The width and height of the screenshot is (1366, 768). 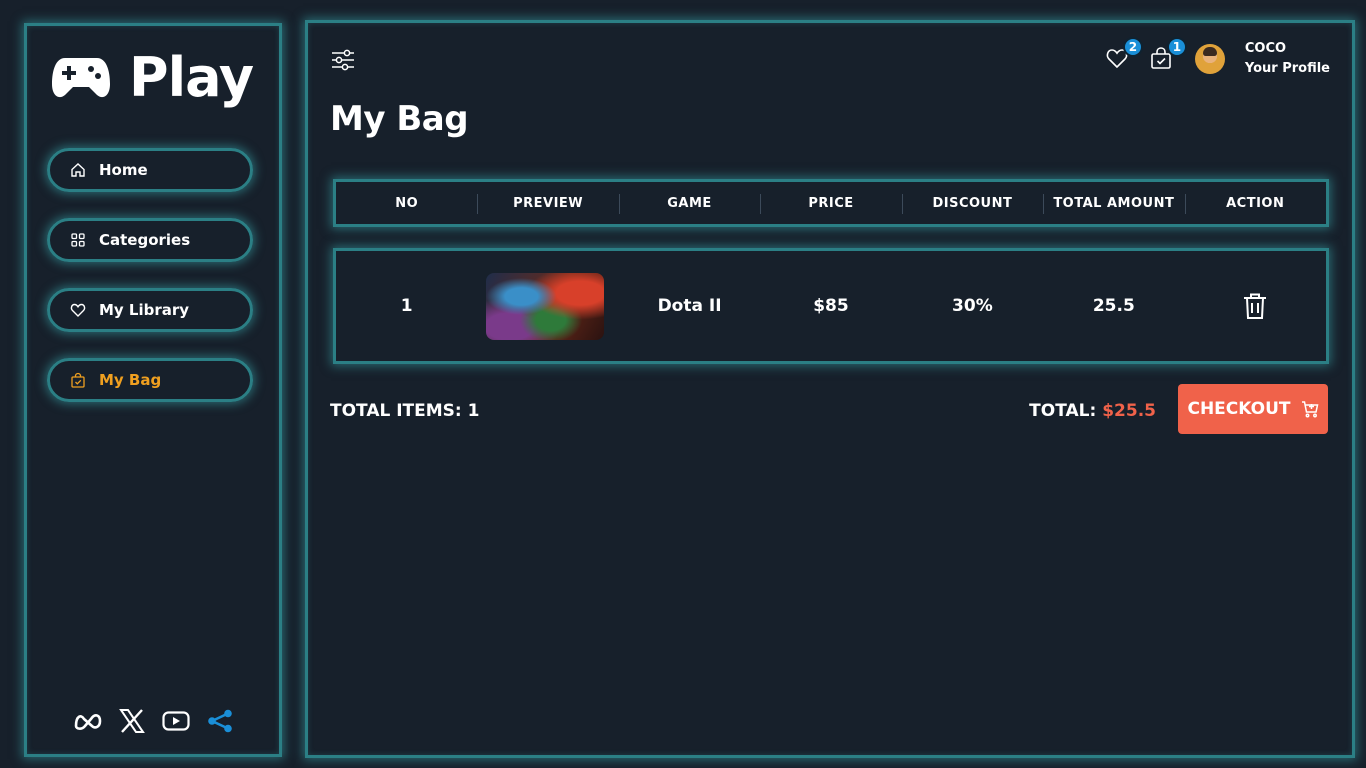 What do you see at coordinates (1113, 203) in the screenshot?
I see `column-header-total-amount: TOTAL AMOUNT` at bounding box center [1113, 203].